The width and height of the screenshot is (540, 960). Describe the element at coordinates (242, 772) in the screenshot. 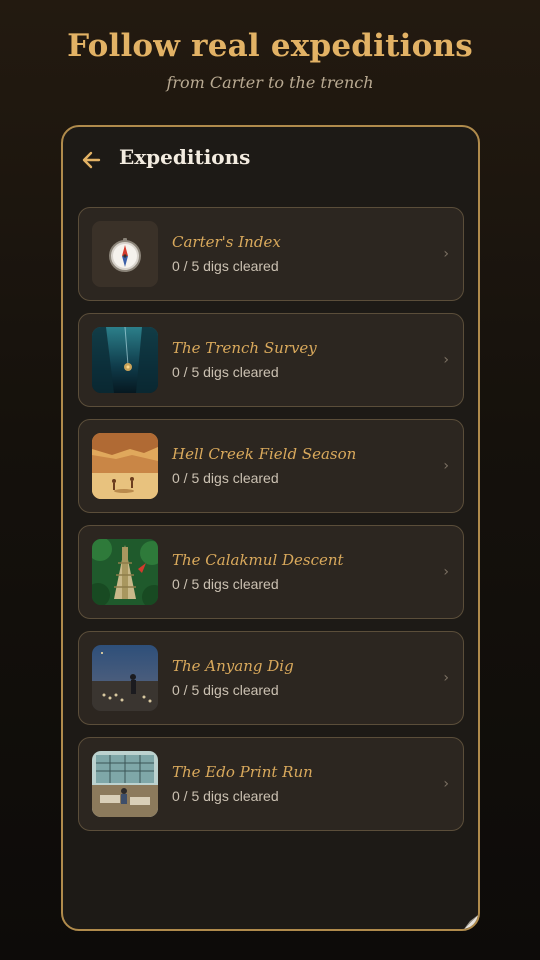

I see `expedition-title: The Edo Print Run` at that location.